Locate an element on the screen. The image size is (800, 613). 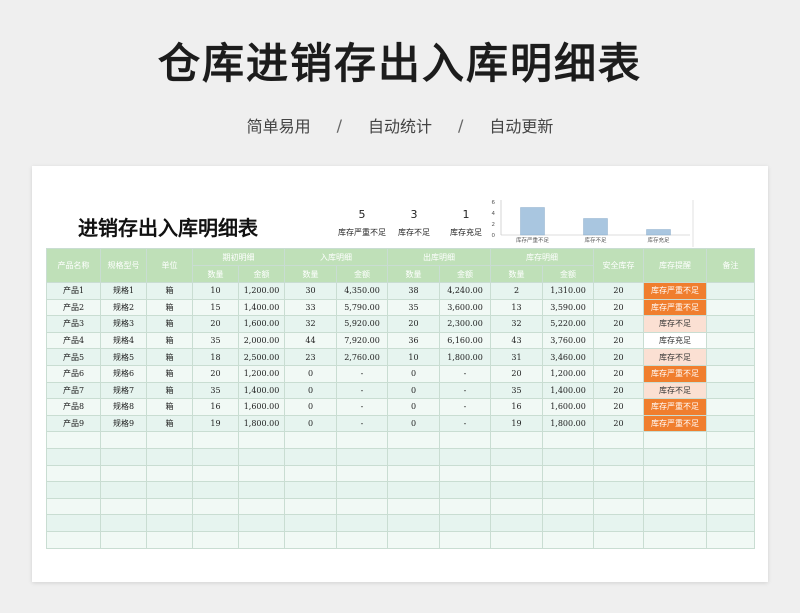
cell-in-qty: 23 is located at coordinates (310, 357).